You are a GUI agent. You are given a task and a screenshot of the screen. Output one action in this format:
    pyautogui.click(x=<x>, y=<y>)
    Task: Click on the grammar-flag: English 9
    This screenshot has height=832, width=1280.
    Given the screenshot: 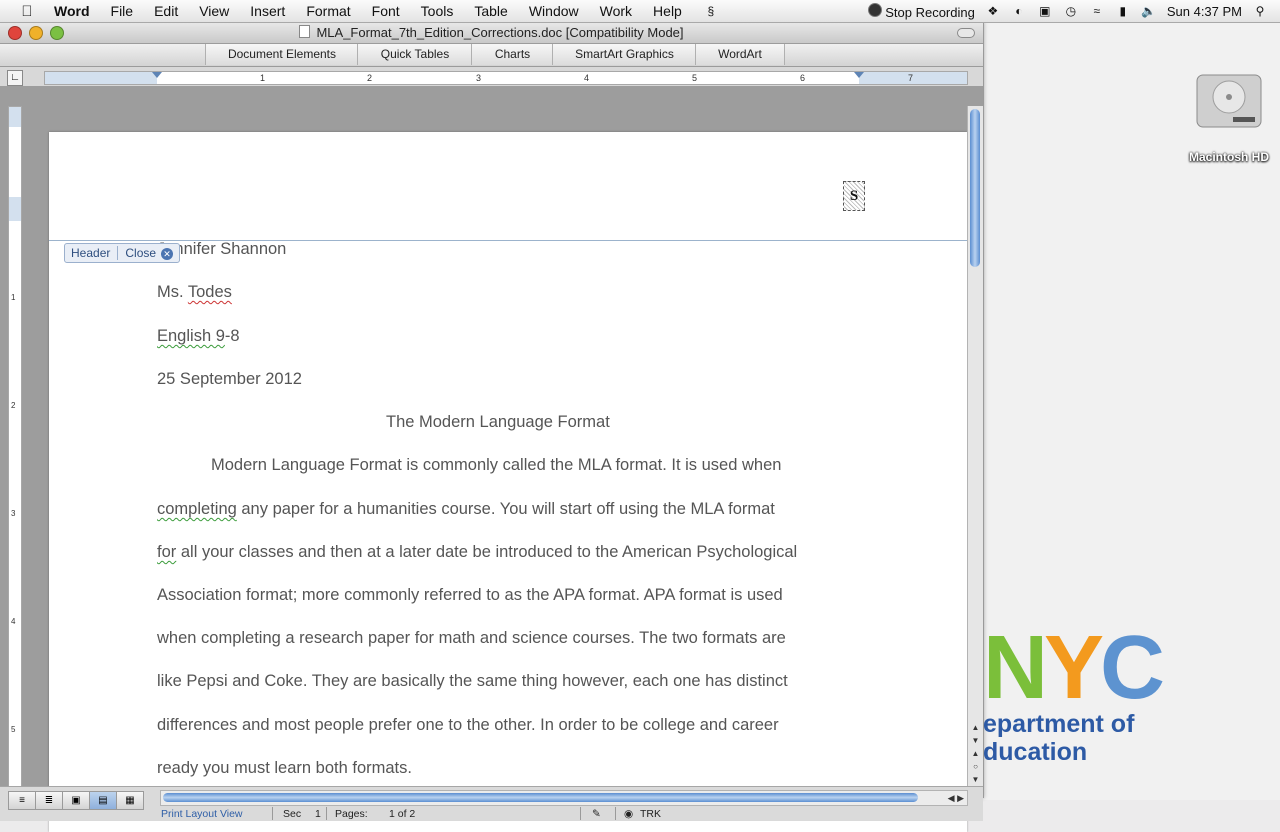 What is the action you would take?
    pyautogui.click(x=191, y=336)
    